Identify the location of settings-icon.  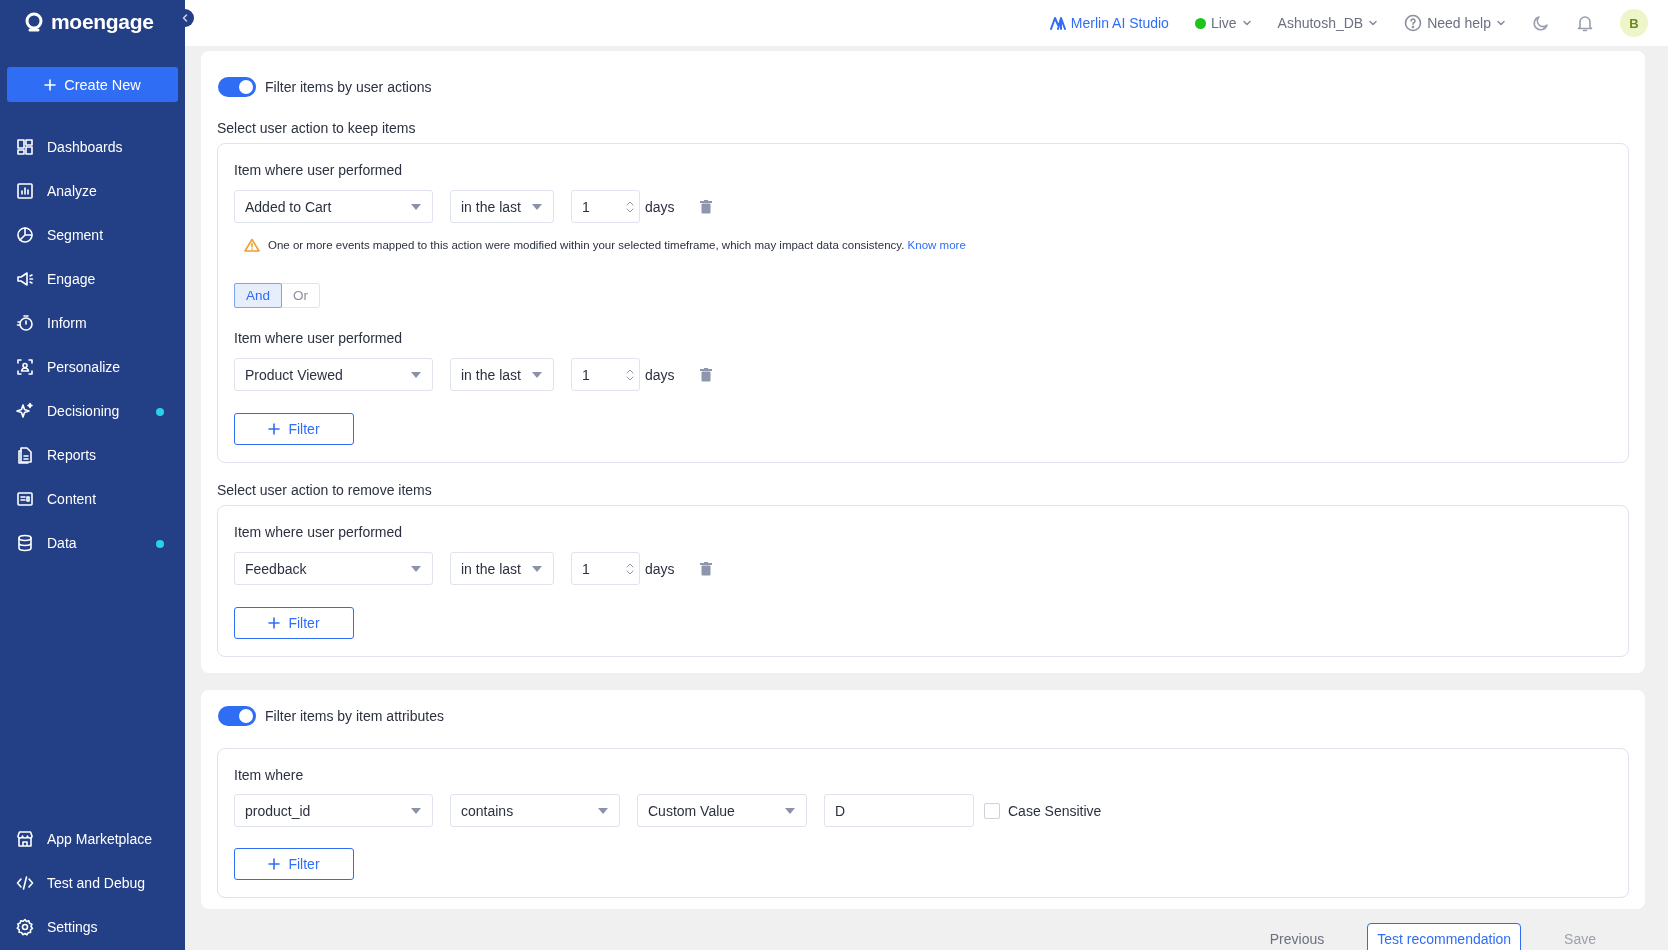
(25, 927).